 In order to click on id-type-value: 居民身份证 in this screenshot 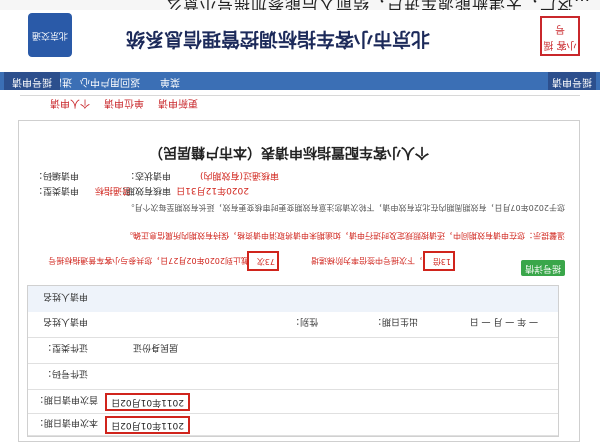, I will do `click(155, 347)`.